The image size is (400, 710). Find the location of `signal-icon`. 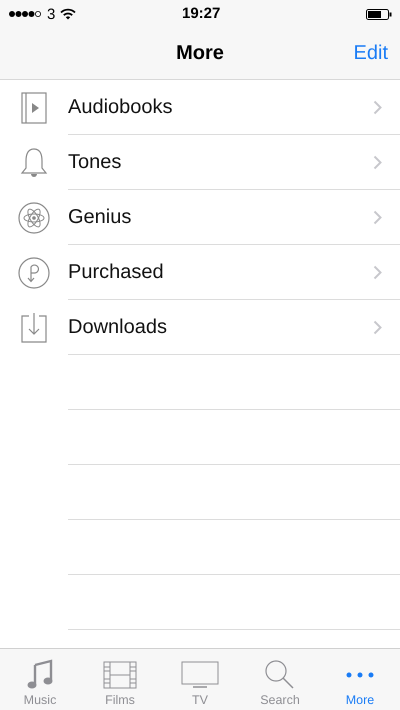

signal-icon is located at coordinates (25, 14).